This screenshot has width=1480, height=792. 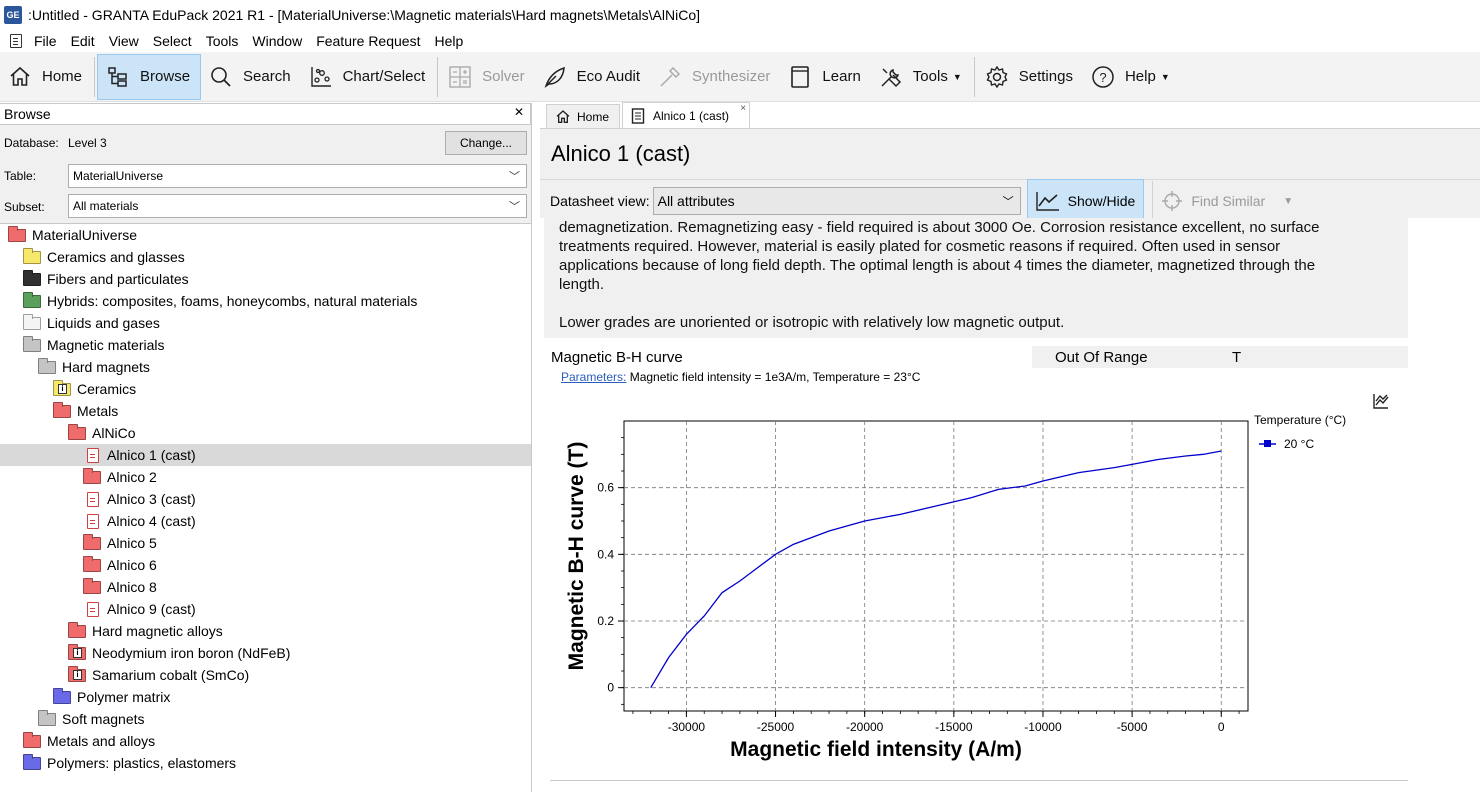 I want to click on tree-item: AlNiCo, so click(x=265, y=433).